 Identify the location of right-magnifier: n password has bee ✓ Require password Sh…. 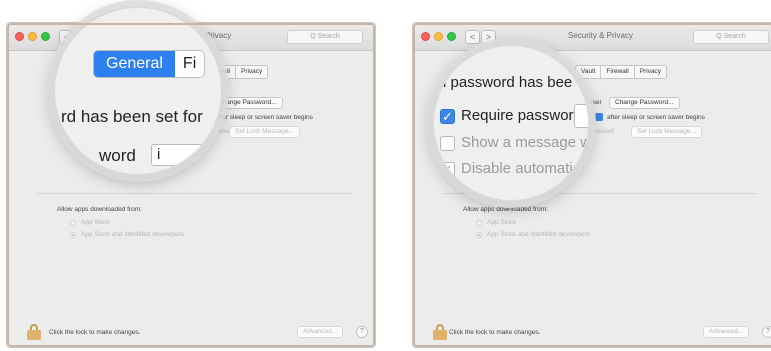
(511, 123).